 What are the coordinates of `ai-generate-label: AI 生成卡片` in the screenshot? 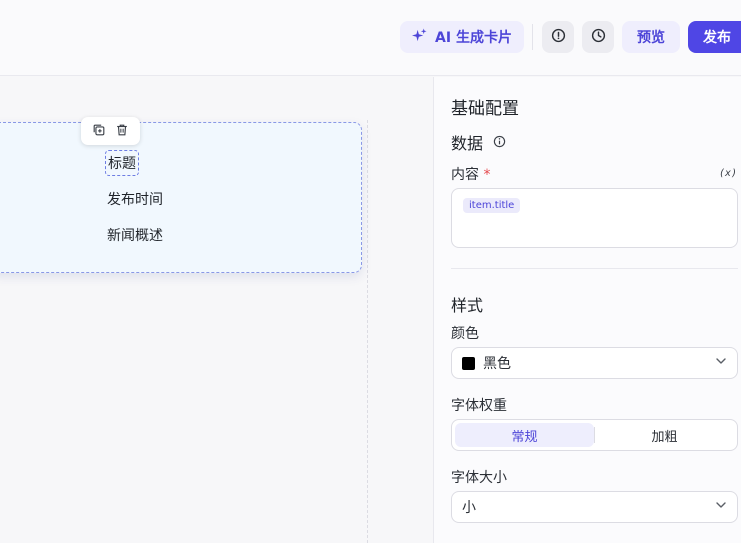 It's located at (473, 38).